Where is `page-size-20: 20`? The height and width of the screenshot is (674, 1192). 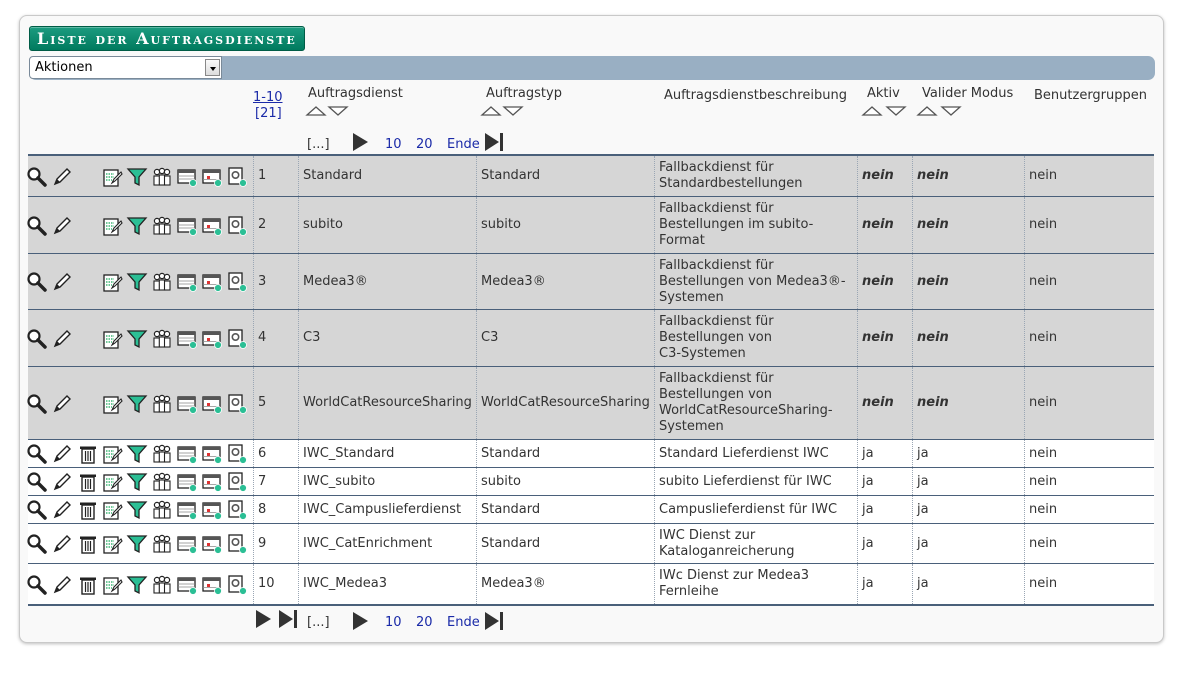 page-size-20: 20 is located at coordinates (424, 144).